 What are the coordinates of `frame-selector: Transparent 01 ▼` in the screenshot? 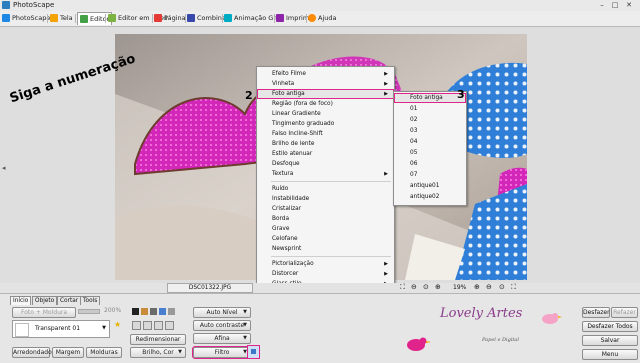 It's located at (61, 329).